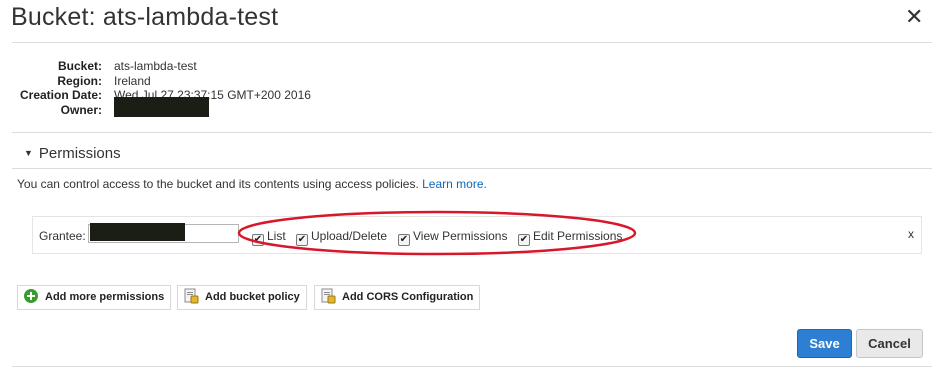 The height and width of the screenshot is (368, 932). Describe the element at coordinates (145, 17) in the screenshot. I see `page-title: Bucket: ats-lambda-test` at that location.